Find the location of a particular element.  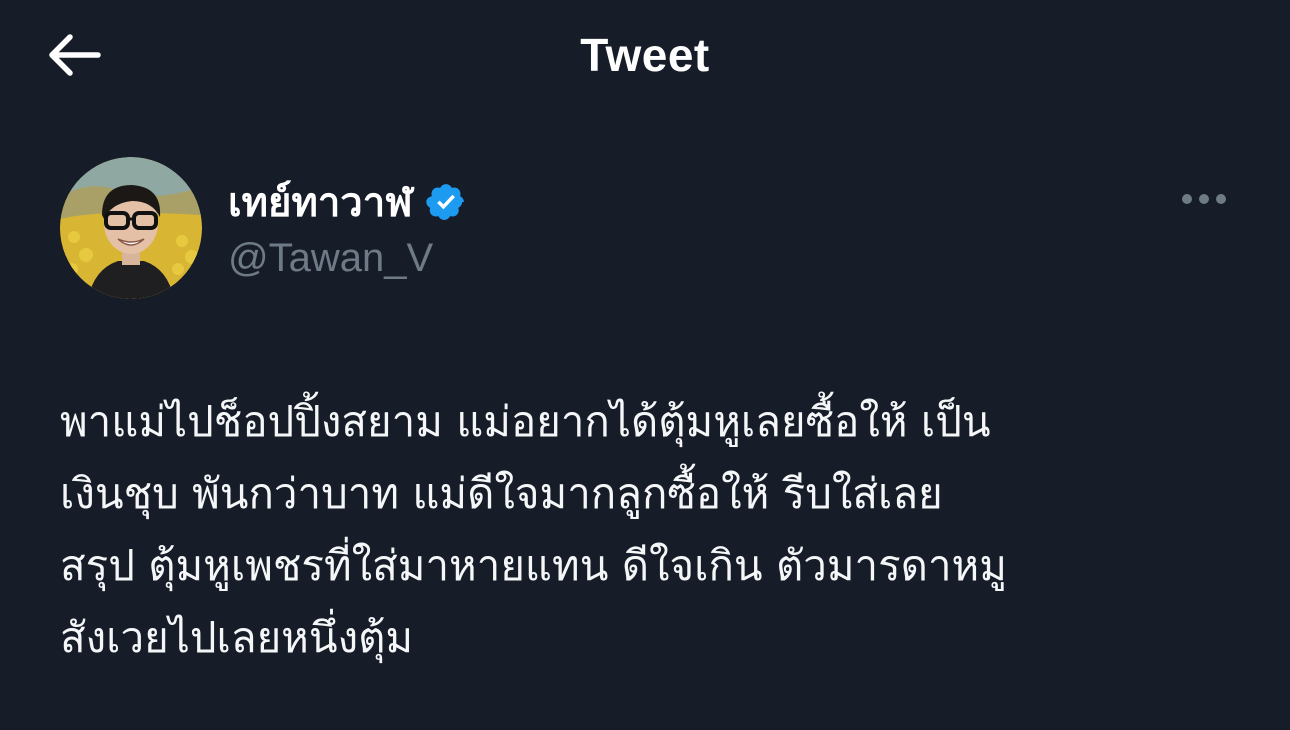

author-handle: @Tawan_V is located at coordinates (330, 258).